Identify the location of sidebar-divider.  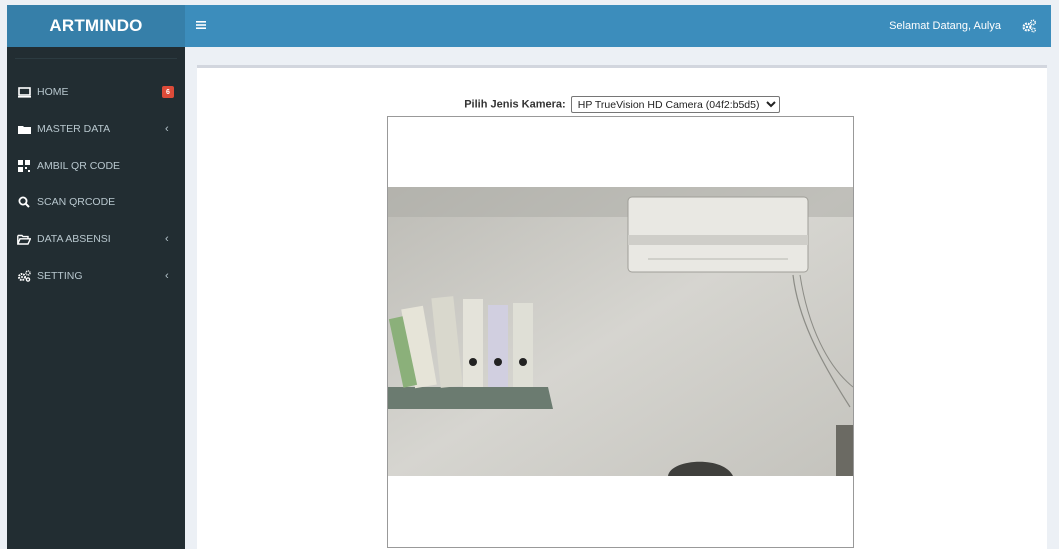
(96, 58).